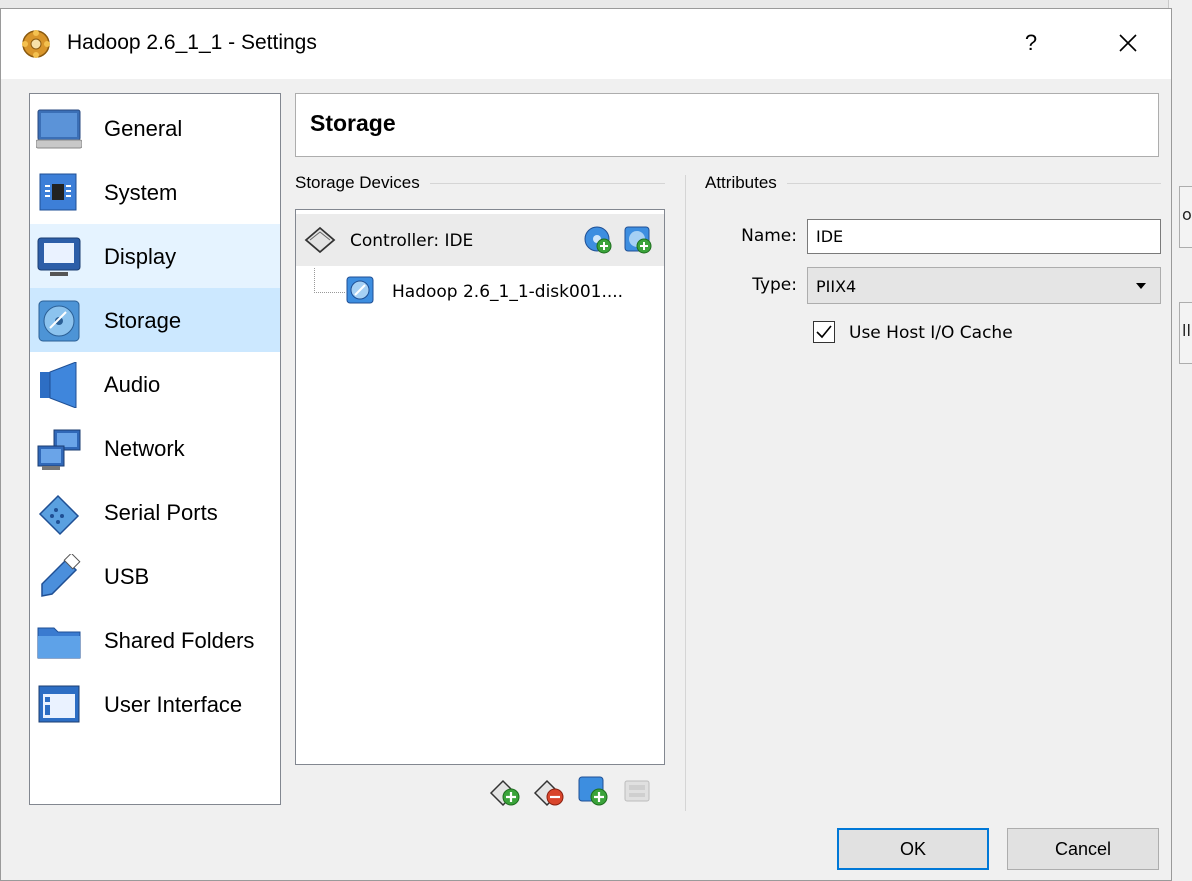  I want to click on network-icon, so click(59, 449).